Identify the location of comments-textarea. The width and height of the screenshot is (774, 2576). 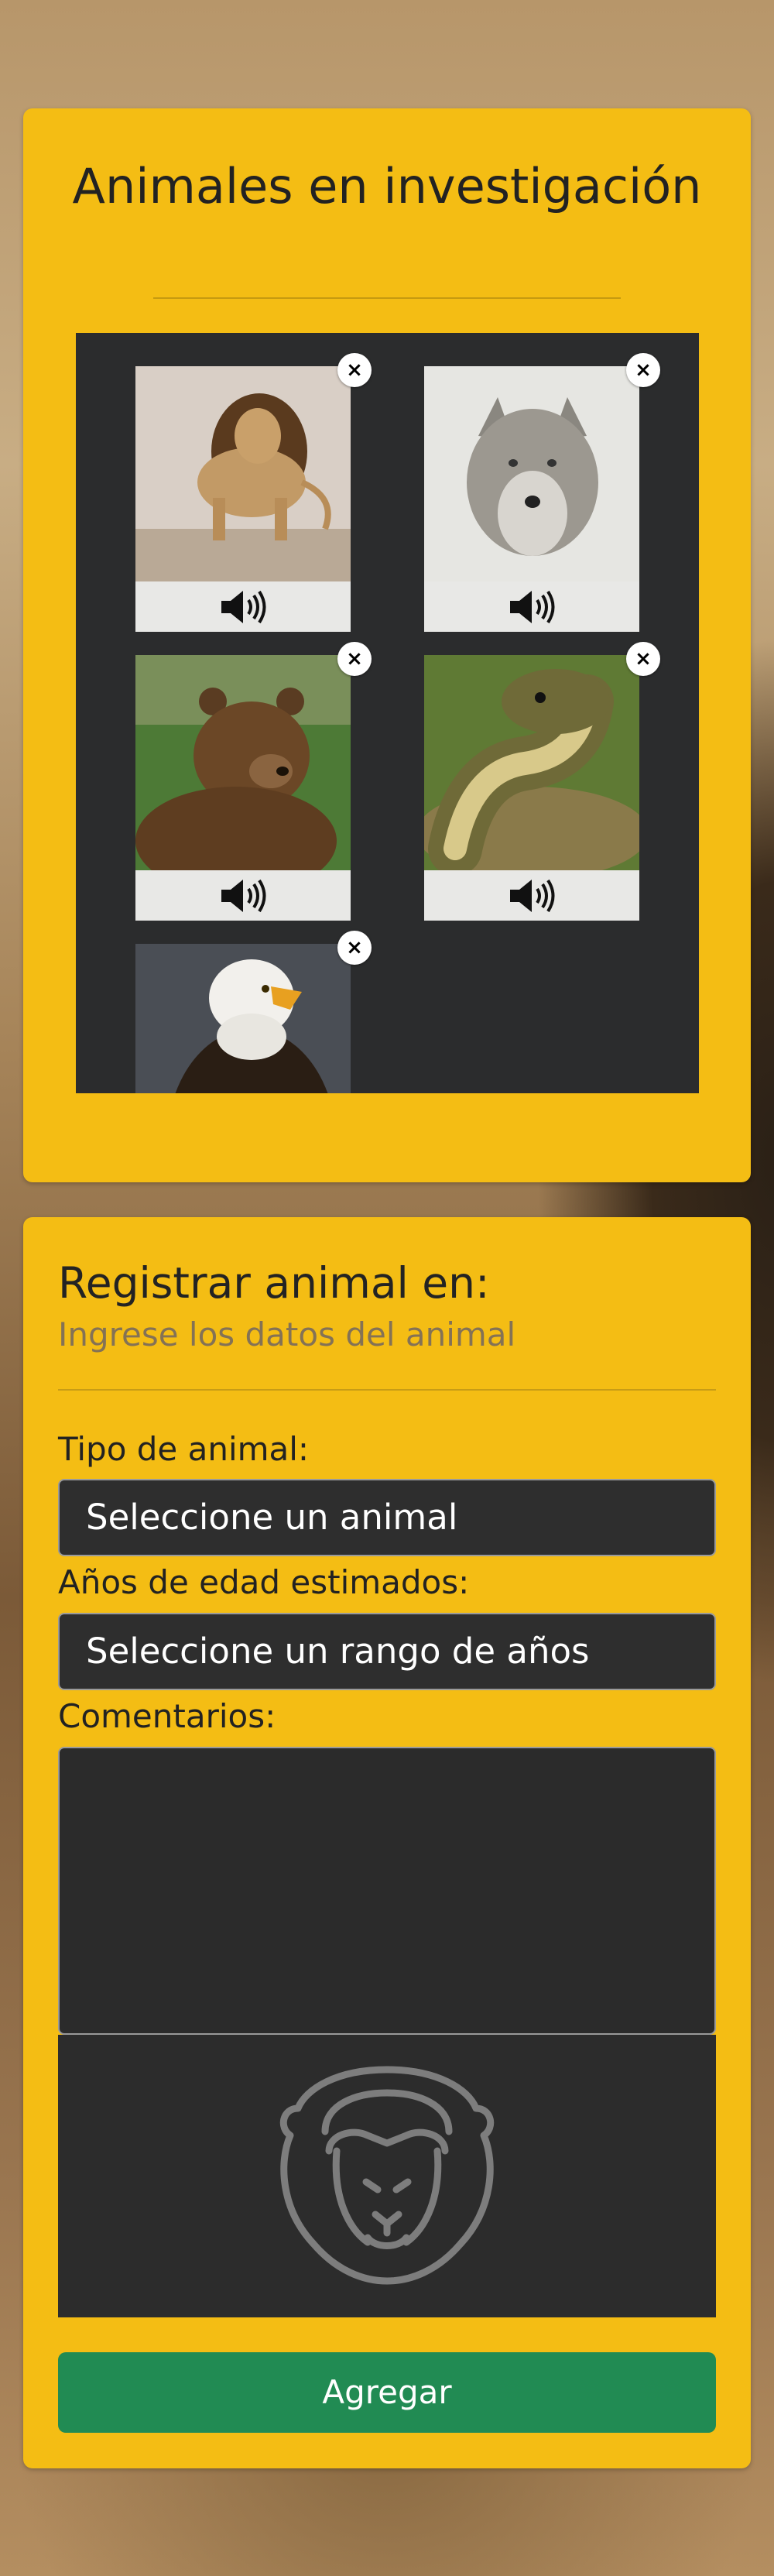
(387, 1891).